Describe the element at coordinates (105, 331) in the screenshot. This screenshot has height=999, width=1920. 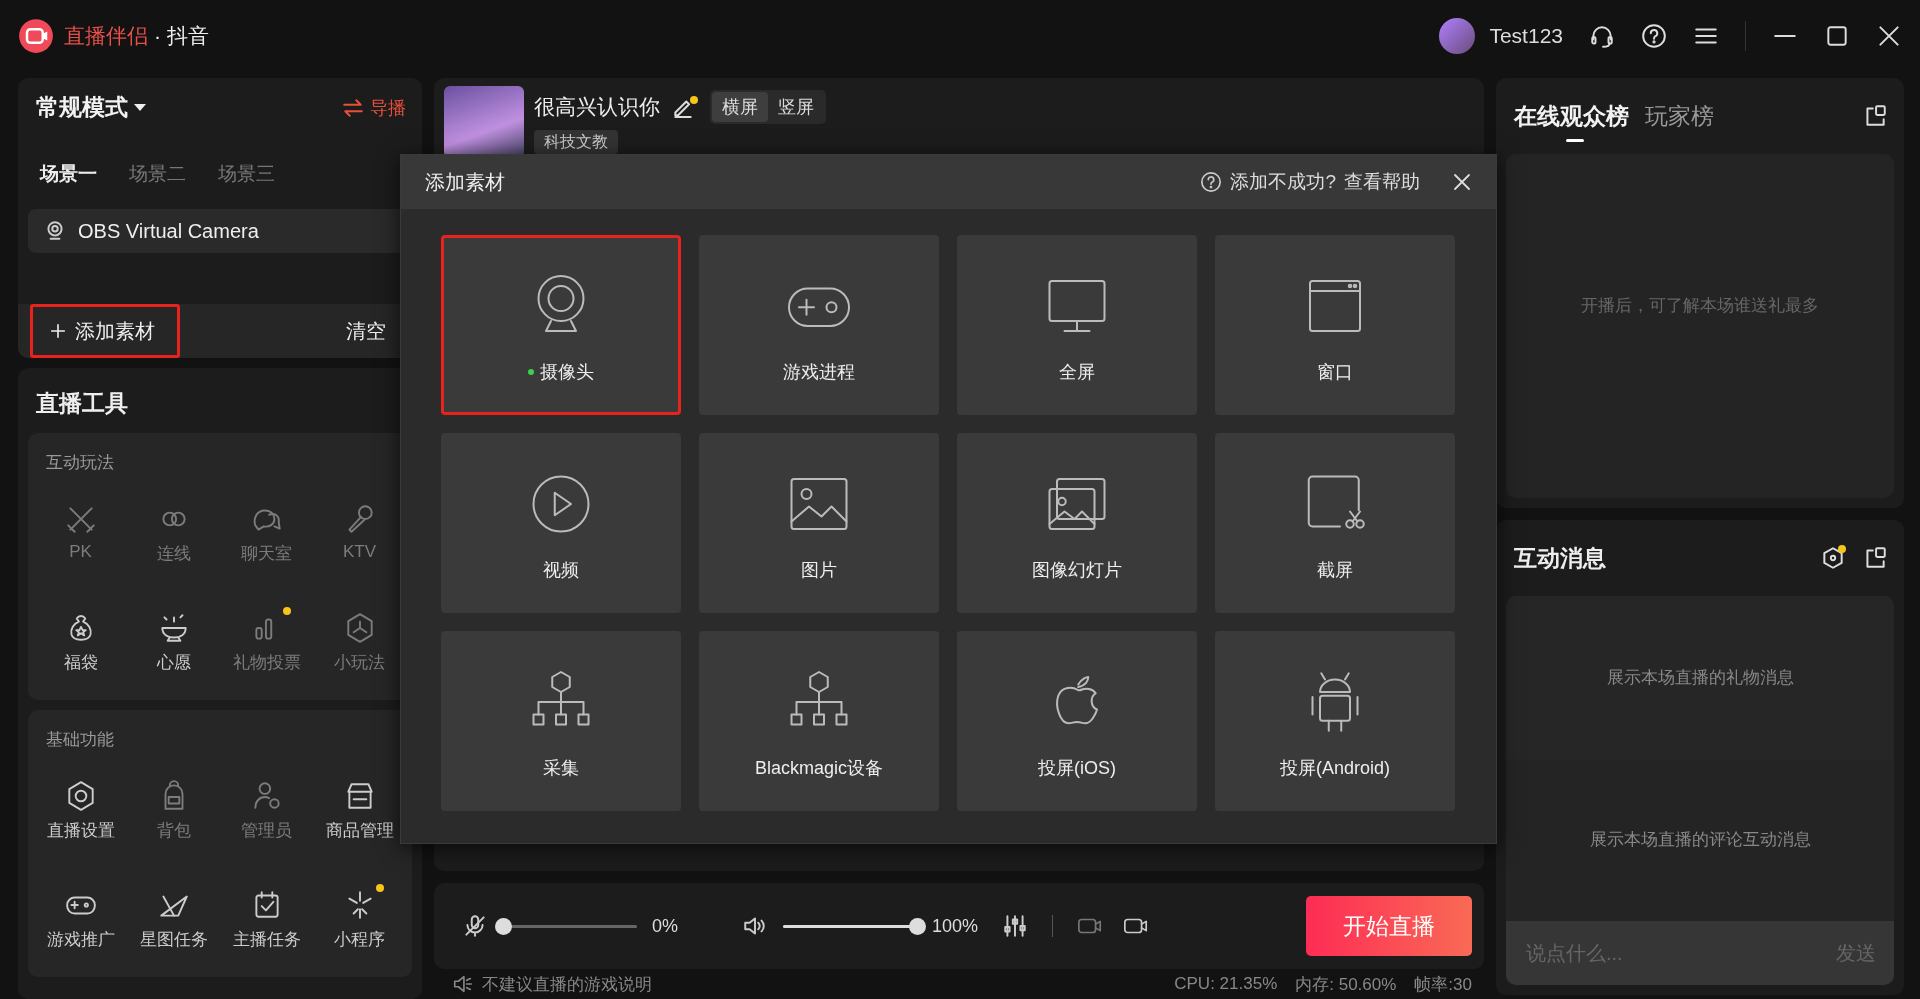
I see `add-source-button: 添加素材` at that location.